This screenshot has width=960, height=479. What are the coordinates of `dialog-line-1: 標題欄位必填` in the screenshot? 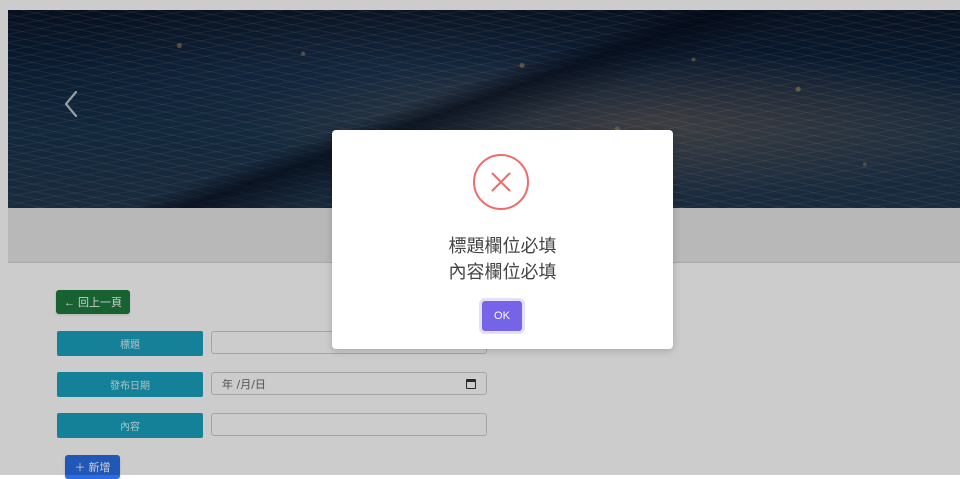 It's located at (502, 246).